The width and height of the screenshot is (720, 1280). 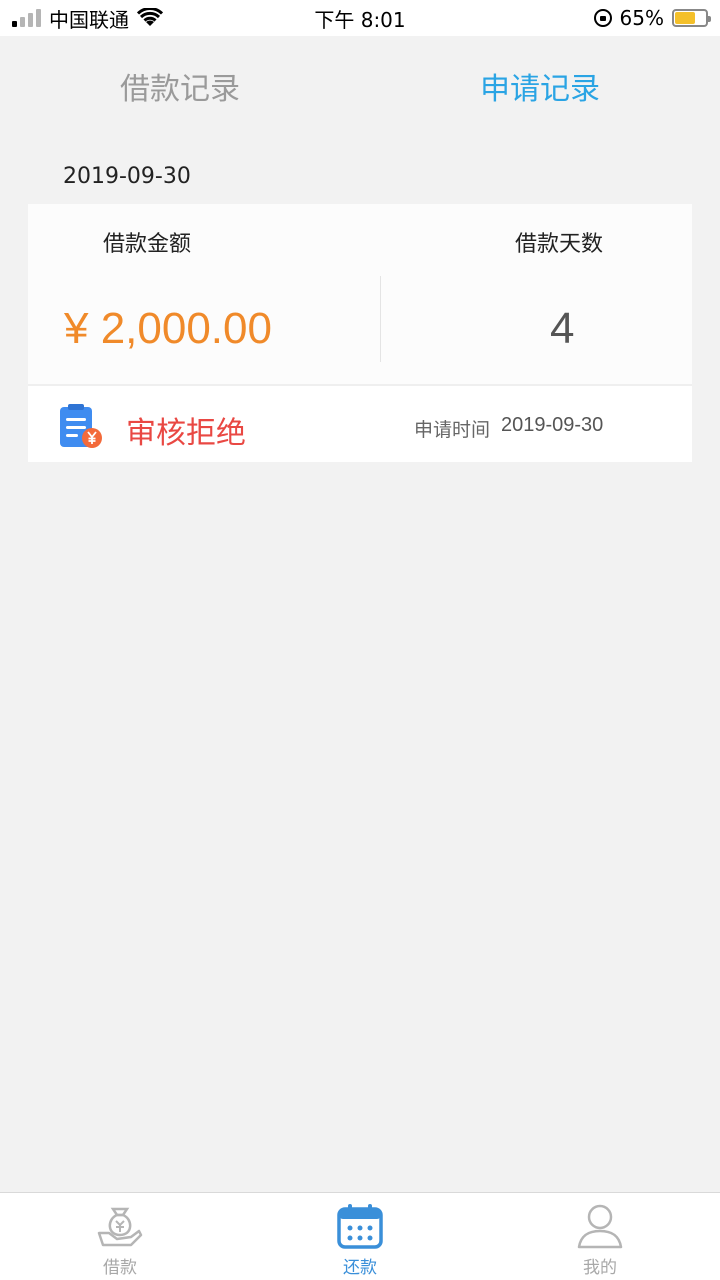 I want to click on money-bag-icon, so click(x=120, y=1227).